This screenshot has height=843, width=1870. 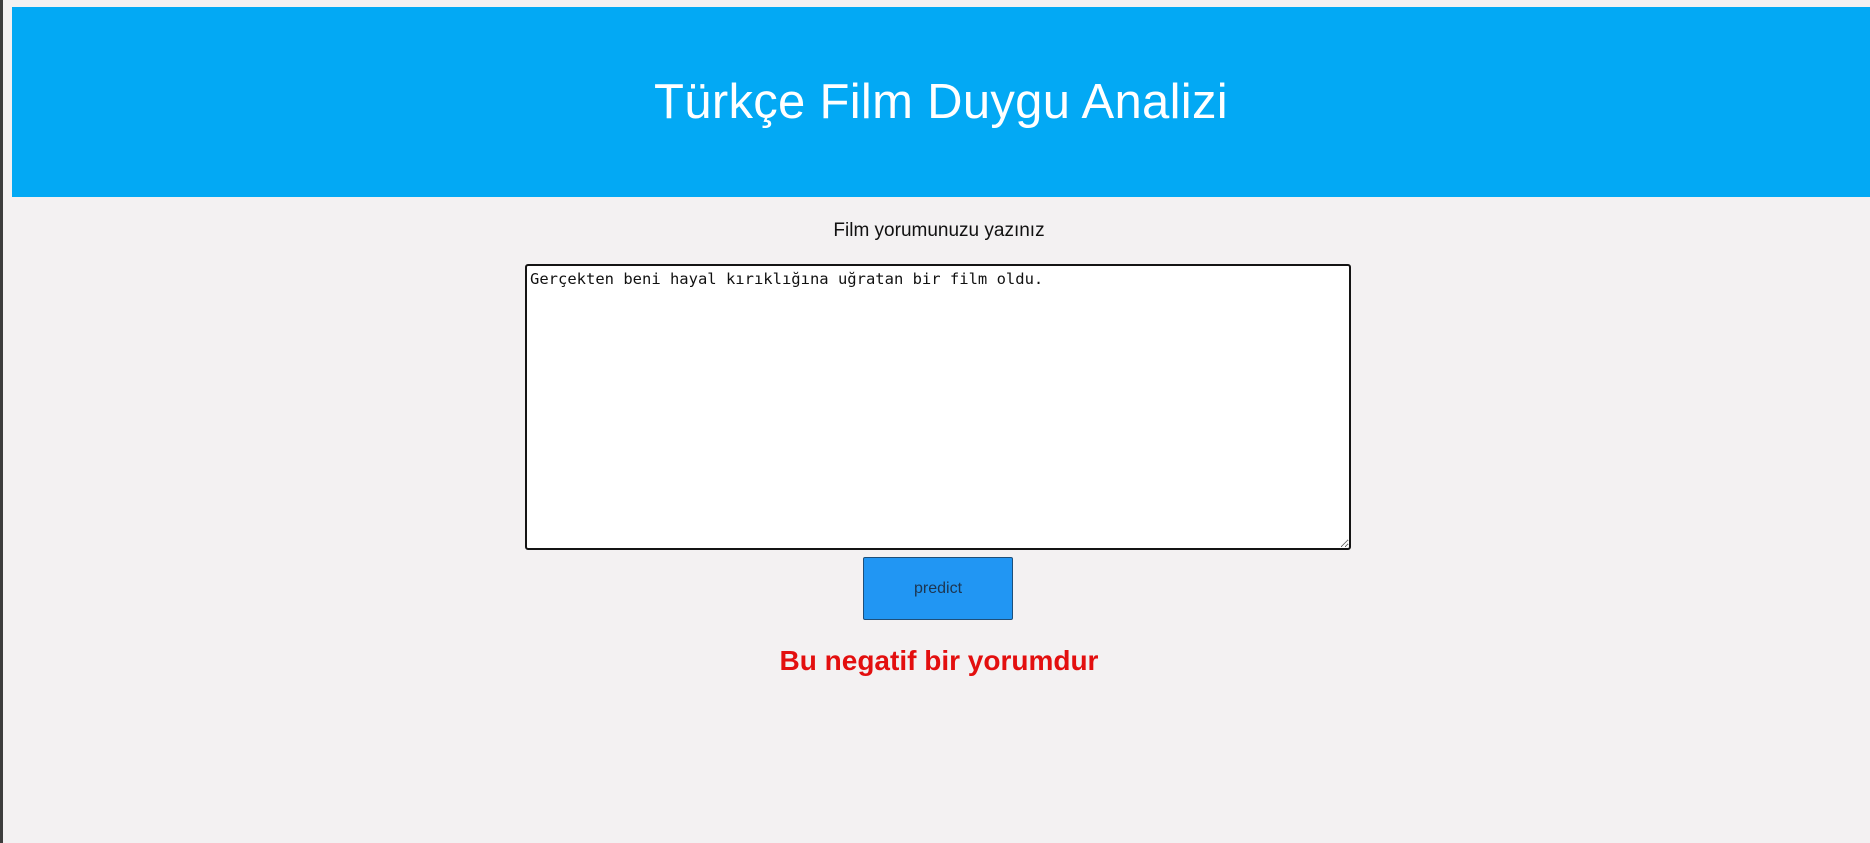 I want to click on page-title: Türkçe Film Duygu Analizi, so click(x=941, y=102).